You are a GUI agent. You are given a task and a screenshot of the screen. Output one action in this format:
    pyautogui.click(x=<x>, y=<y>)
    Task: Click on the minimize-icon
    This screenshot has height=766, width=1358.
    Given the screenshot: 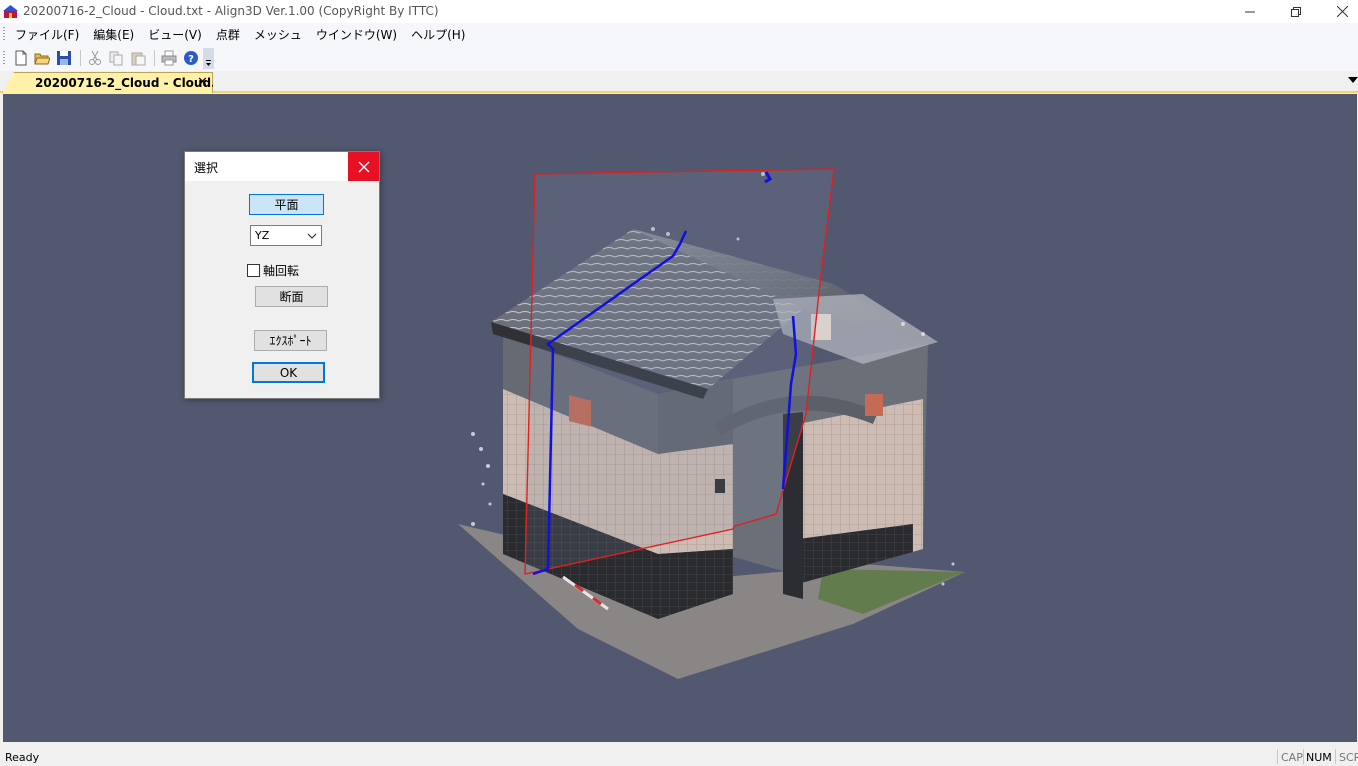 What is the action you would take?
    pyautogui.click(x=1250, y=11)
    